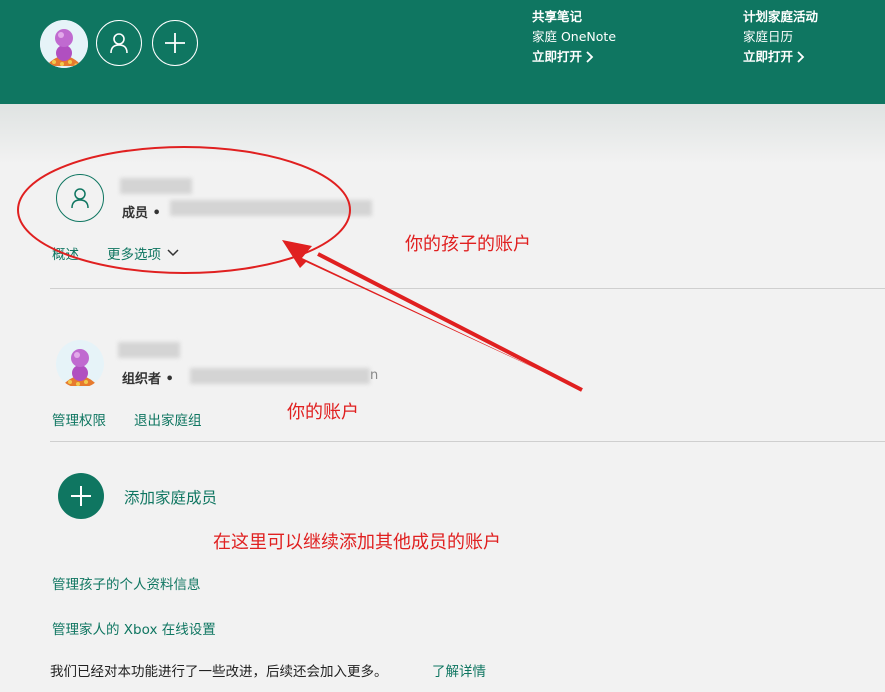  I want to click on manage-xbox-settings-link: 管理家人的 Xbox 在线设置, so click(134, 628).